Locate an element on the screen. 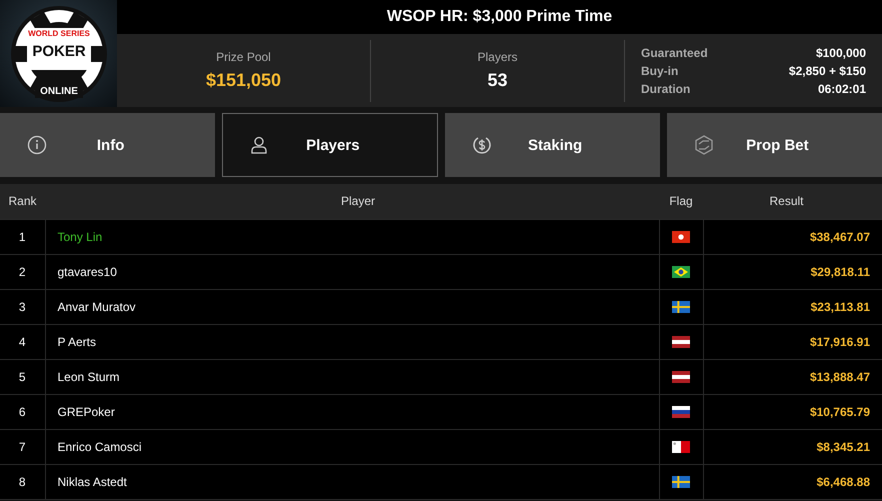  tab: Staking is located at coordinates (552, 145).